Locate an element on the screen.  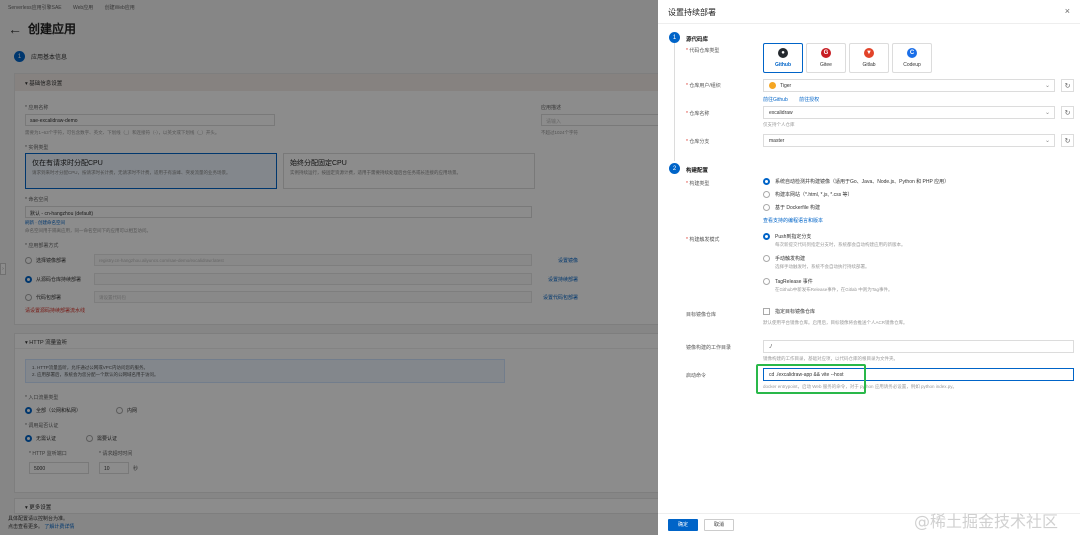
build-option-dockerfile: 基于 Dockerfile 构建 is located at coordinates (791, 207).